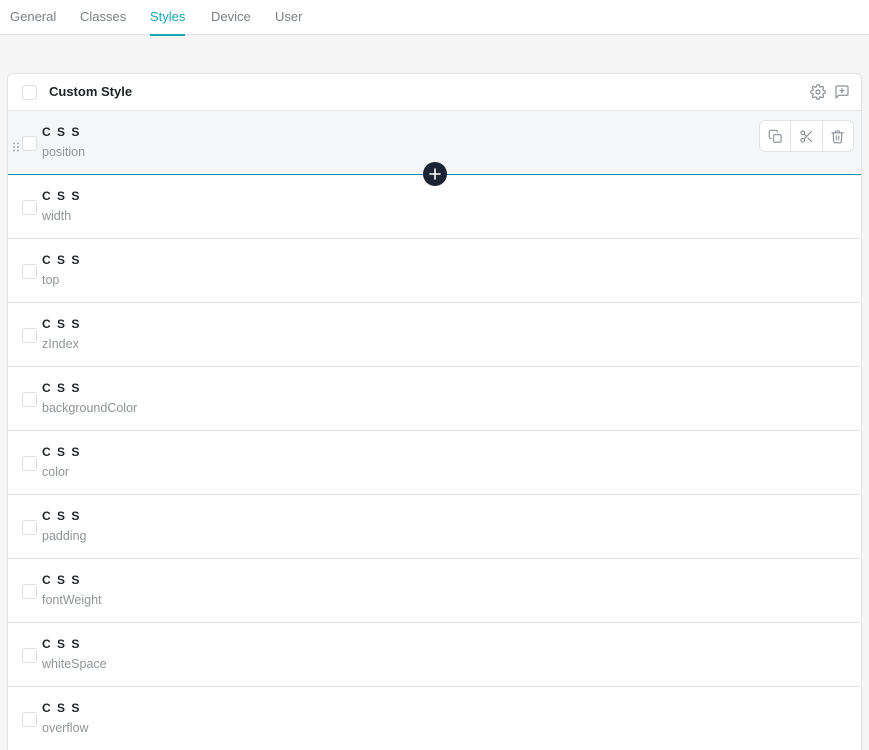 This screenshot has width=869, height=750. Describe the element at coordinates (842, 92) in the screenshot. I see `add-comment-icon` at that location.